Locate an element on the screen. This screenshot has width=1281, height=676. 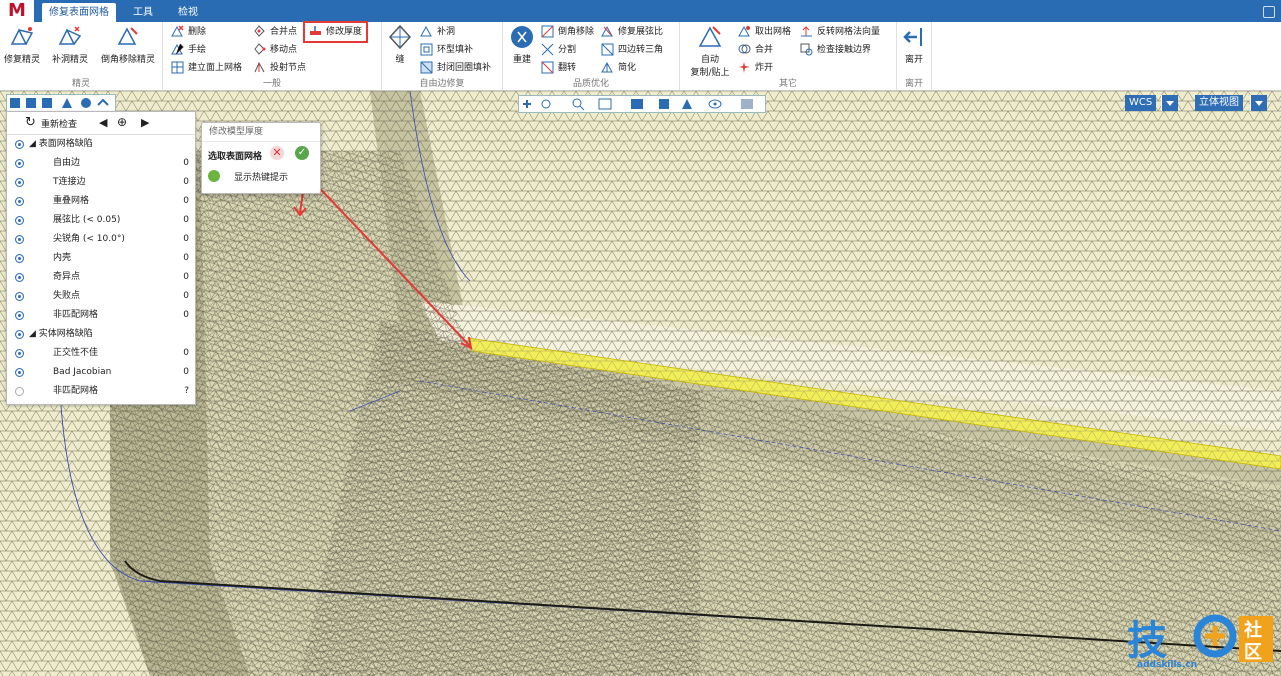
defect-row: 非匹配网格? is located at coordinates (101, 391).